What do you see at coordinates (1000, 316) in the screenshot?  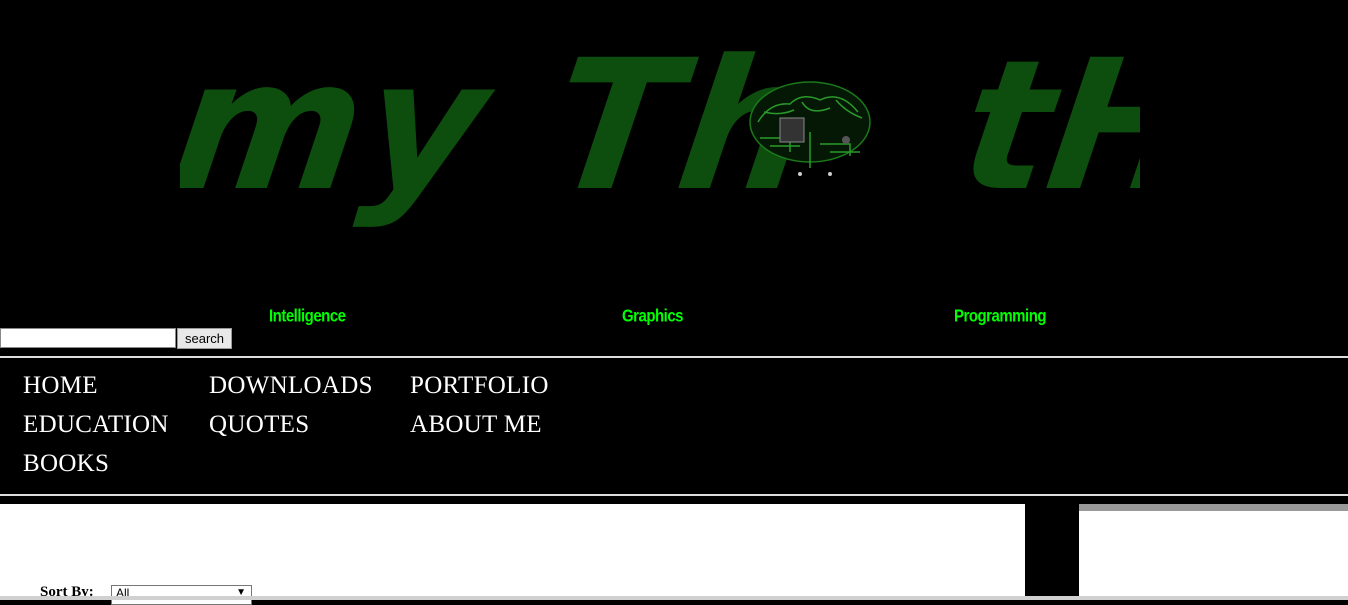 I see `tagline-programming: Programming` at bounding box center [1000, 316].